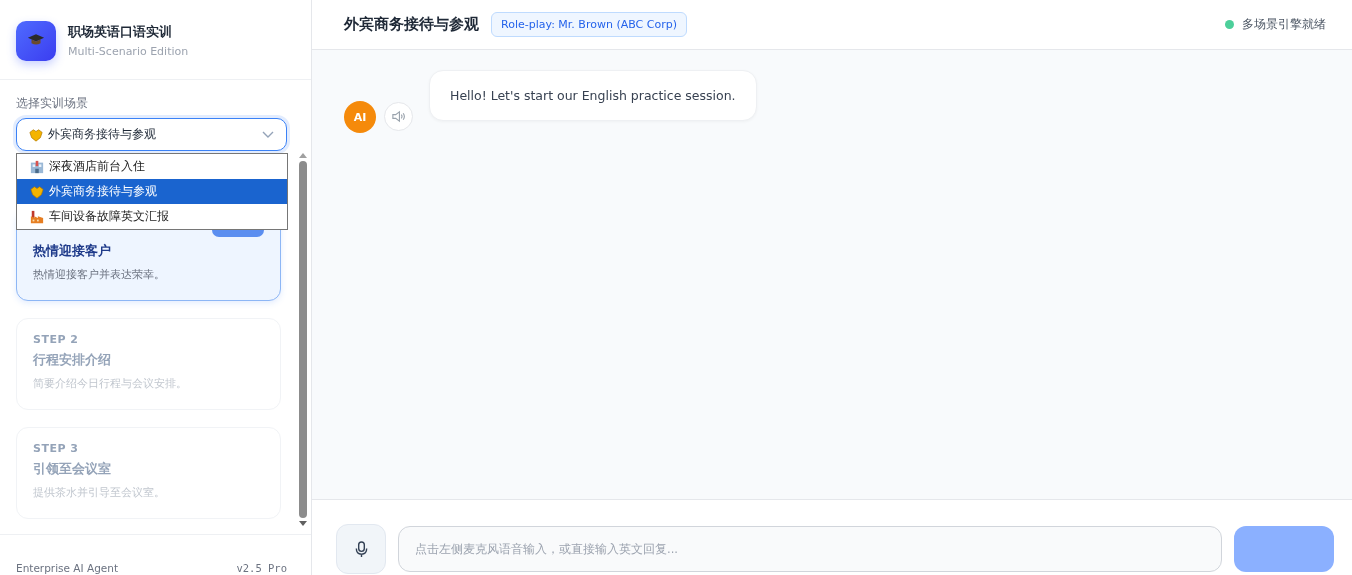  Describe the element at coordinates (1284, 24) in the screenshot. I see `status-text: 多场景引擎就绪` at that location.